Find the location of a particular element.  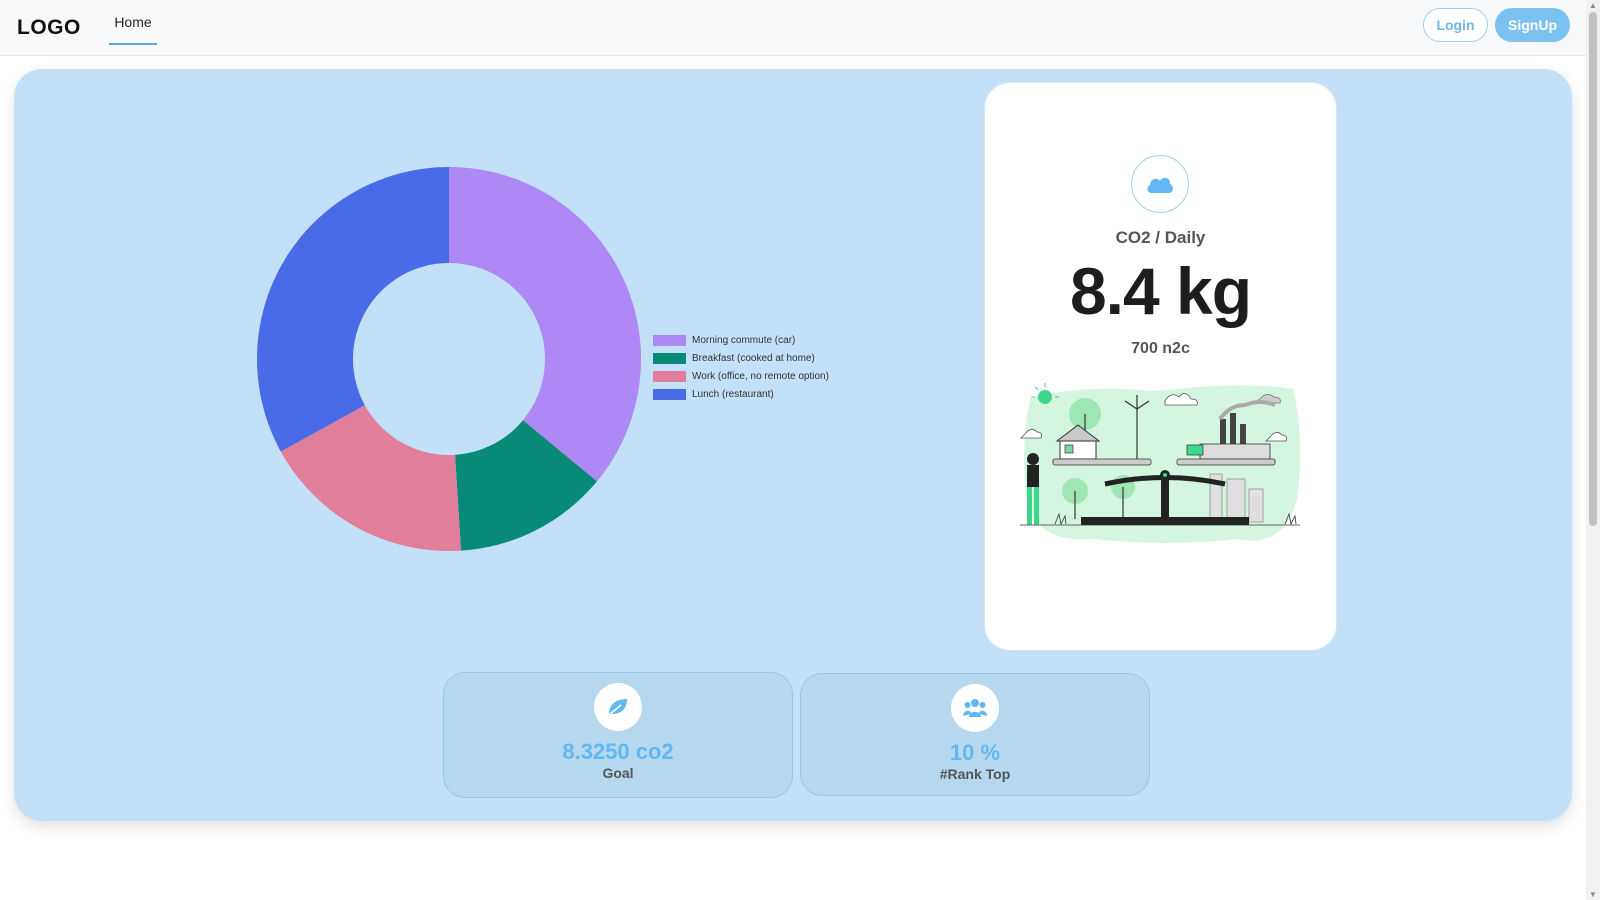

legend-label: Breakfast (cooked at home) is located at coordinates (753, 358).